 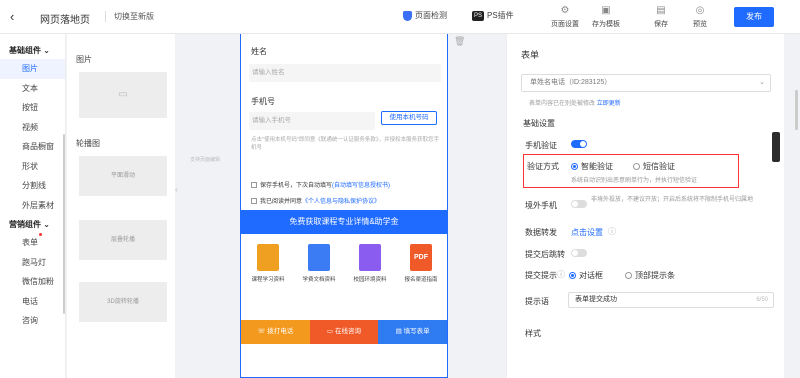 I want to click on online-consult-label: 在线咨询, so click(x=347, y=331).